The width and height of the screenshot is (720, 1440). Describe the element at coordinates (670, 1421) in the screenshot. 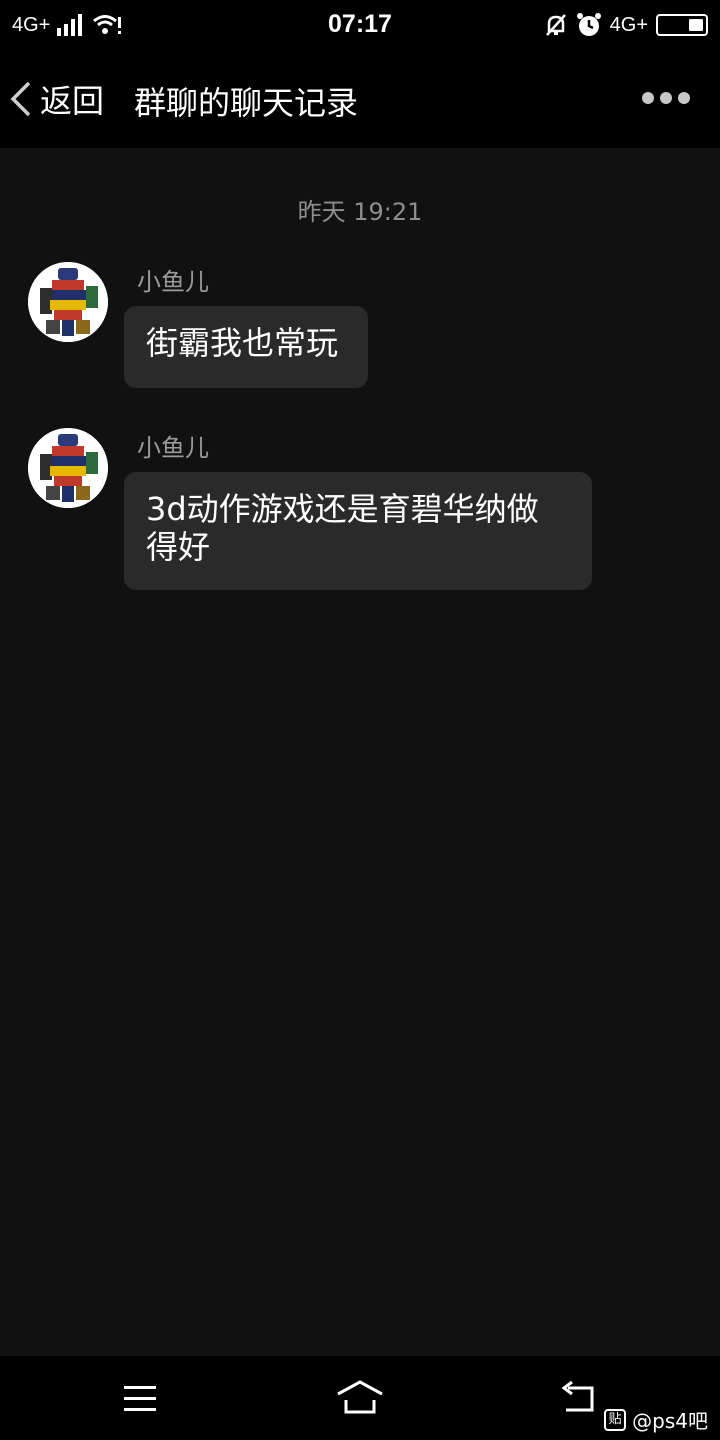

I see `watermark-text: @ps4吧` at that location.